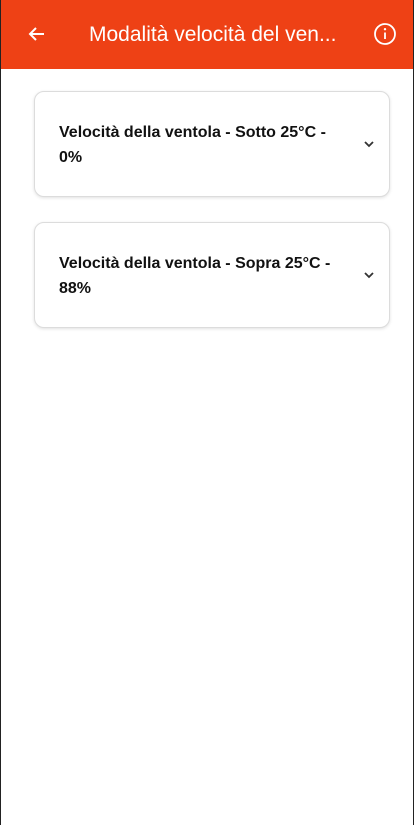 The width and height of the screenshot is (414, 825). I want to click on arrow-left-icon, so click(36, 34).